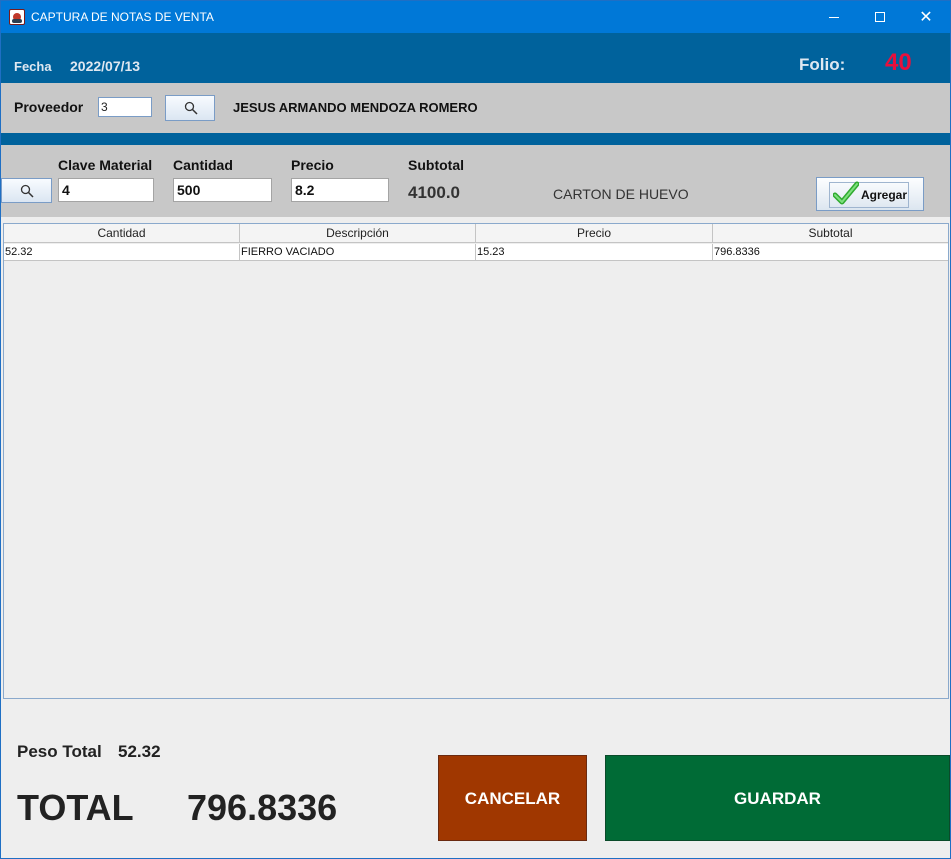  I want to click on total-label: TOTAL, so click(75, 807).